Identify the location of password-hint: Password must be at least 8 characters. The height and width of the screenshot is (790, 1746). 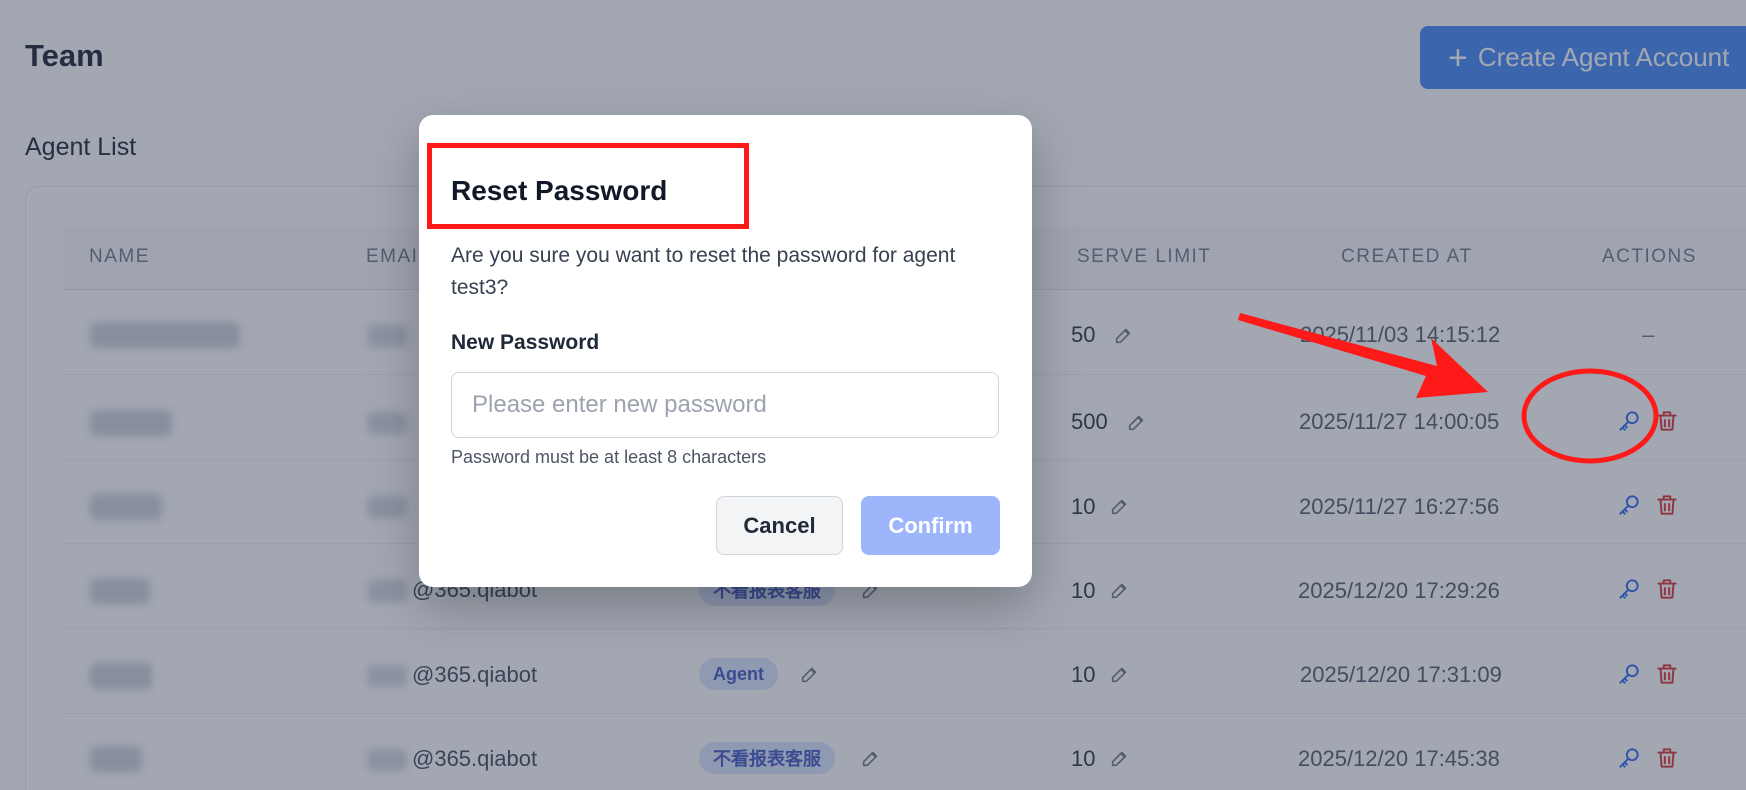
(609, 457).